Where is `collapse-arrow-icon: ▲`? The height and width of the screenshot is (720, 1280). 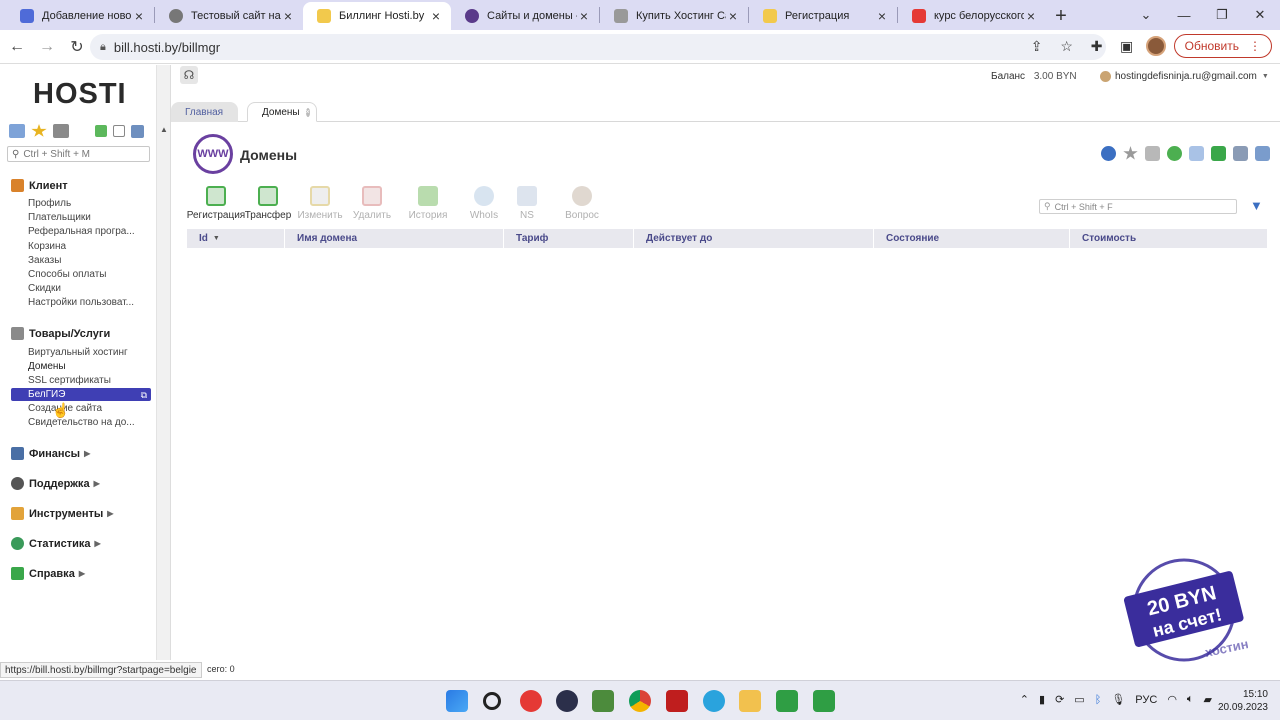 collapse-arrow-icon: ▲ is located at coordinates (164, 129).